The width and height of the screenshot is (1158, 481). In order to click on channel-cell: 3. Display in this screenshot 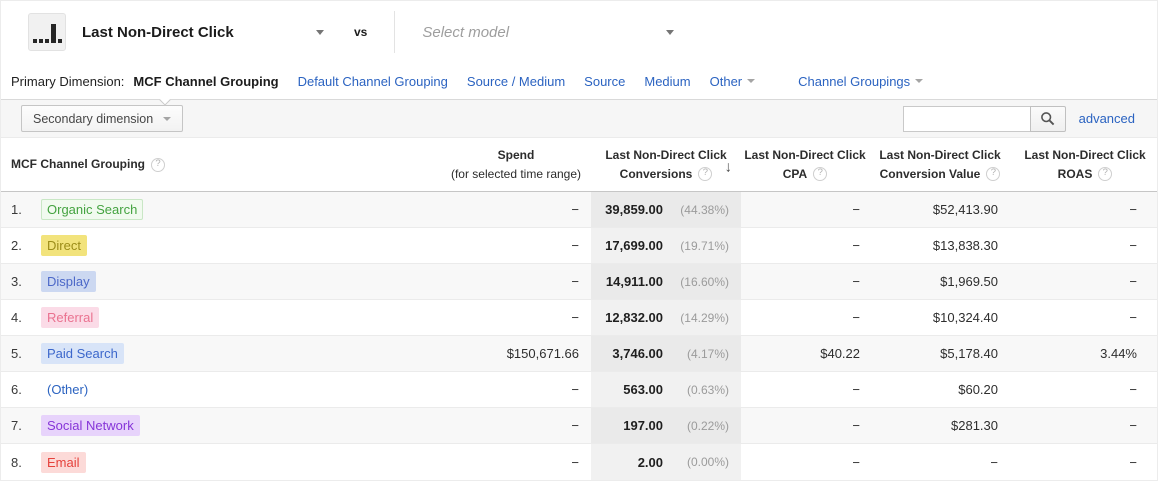, I will do `click(221, 281)`.